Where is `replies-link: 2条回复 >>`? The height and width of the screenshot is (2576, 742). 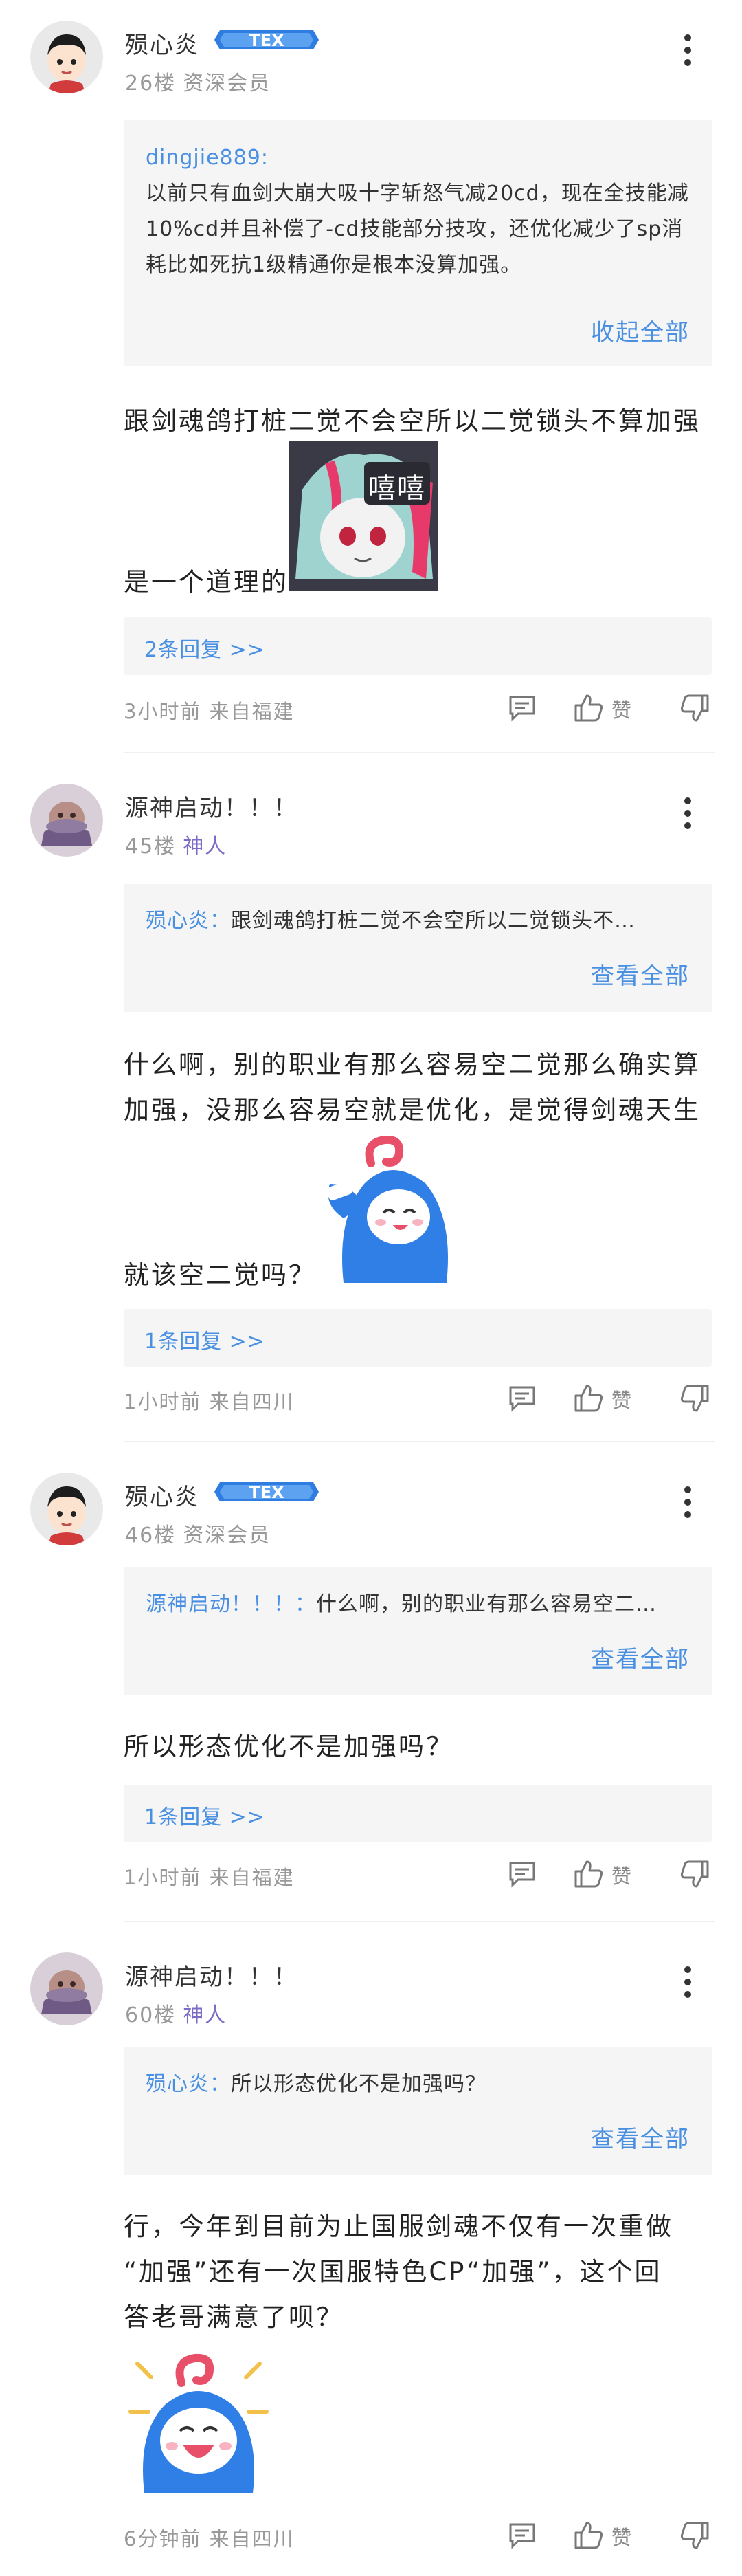
replies-link: 2条回复 >> is located at coordinates (418, 646).